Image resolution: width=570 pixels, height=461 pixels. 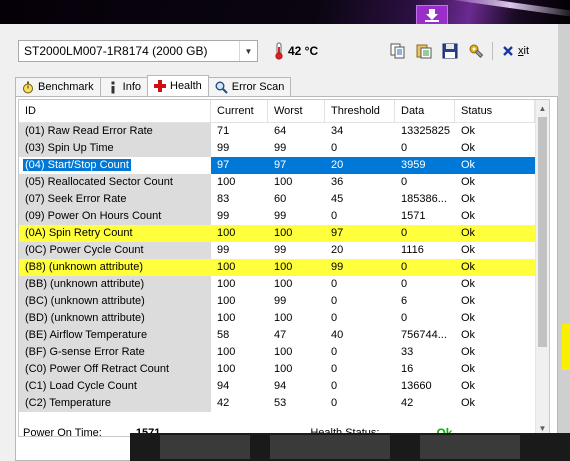 I want to click on table-row: (0C) Power Cycle Count 99 99 20 1116 Ok, so click(x=284, y=250).